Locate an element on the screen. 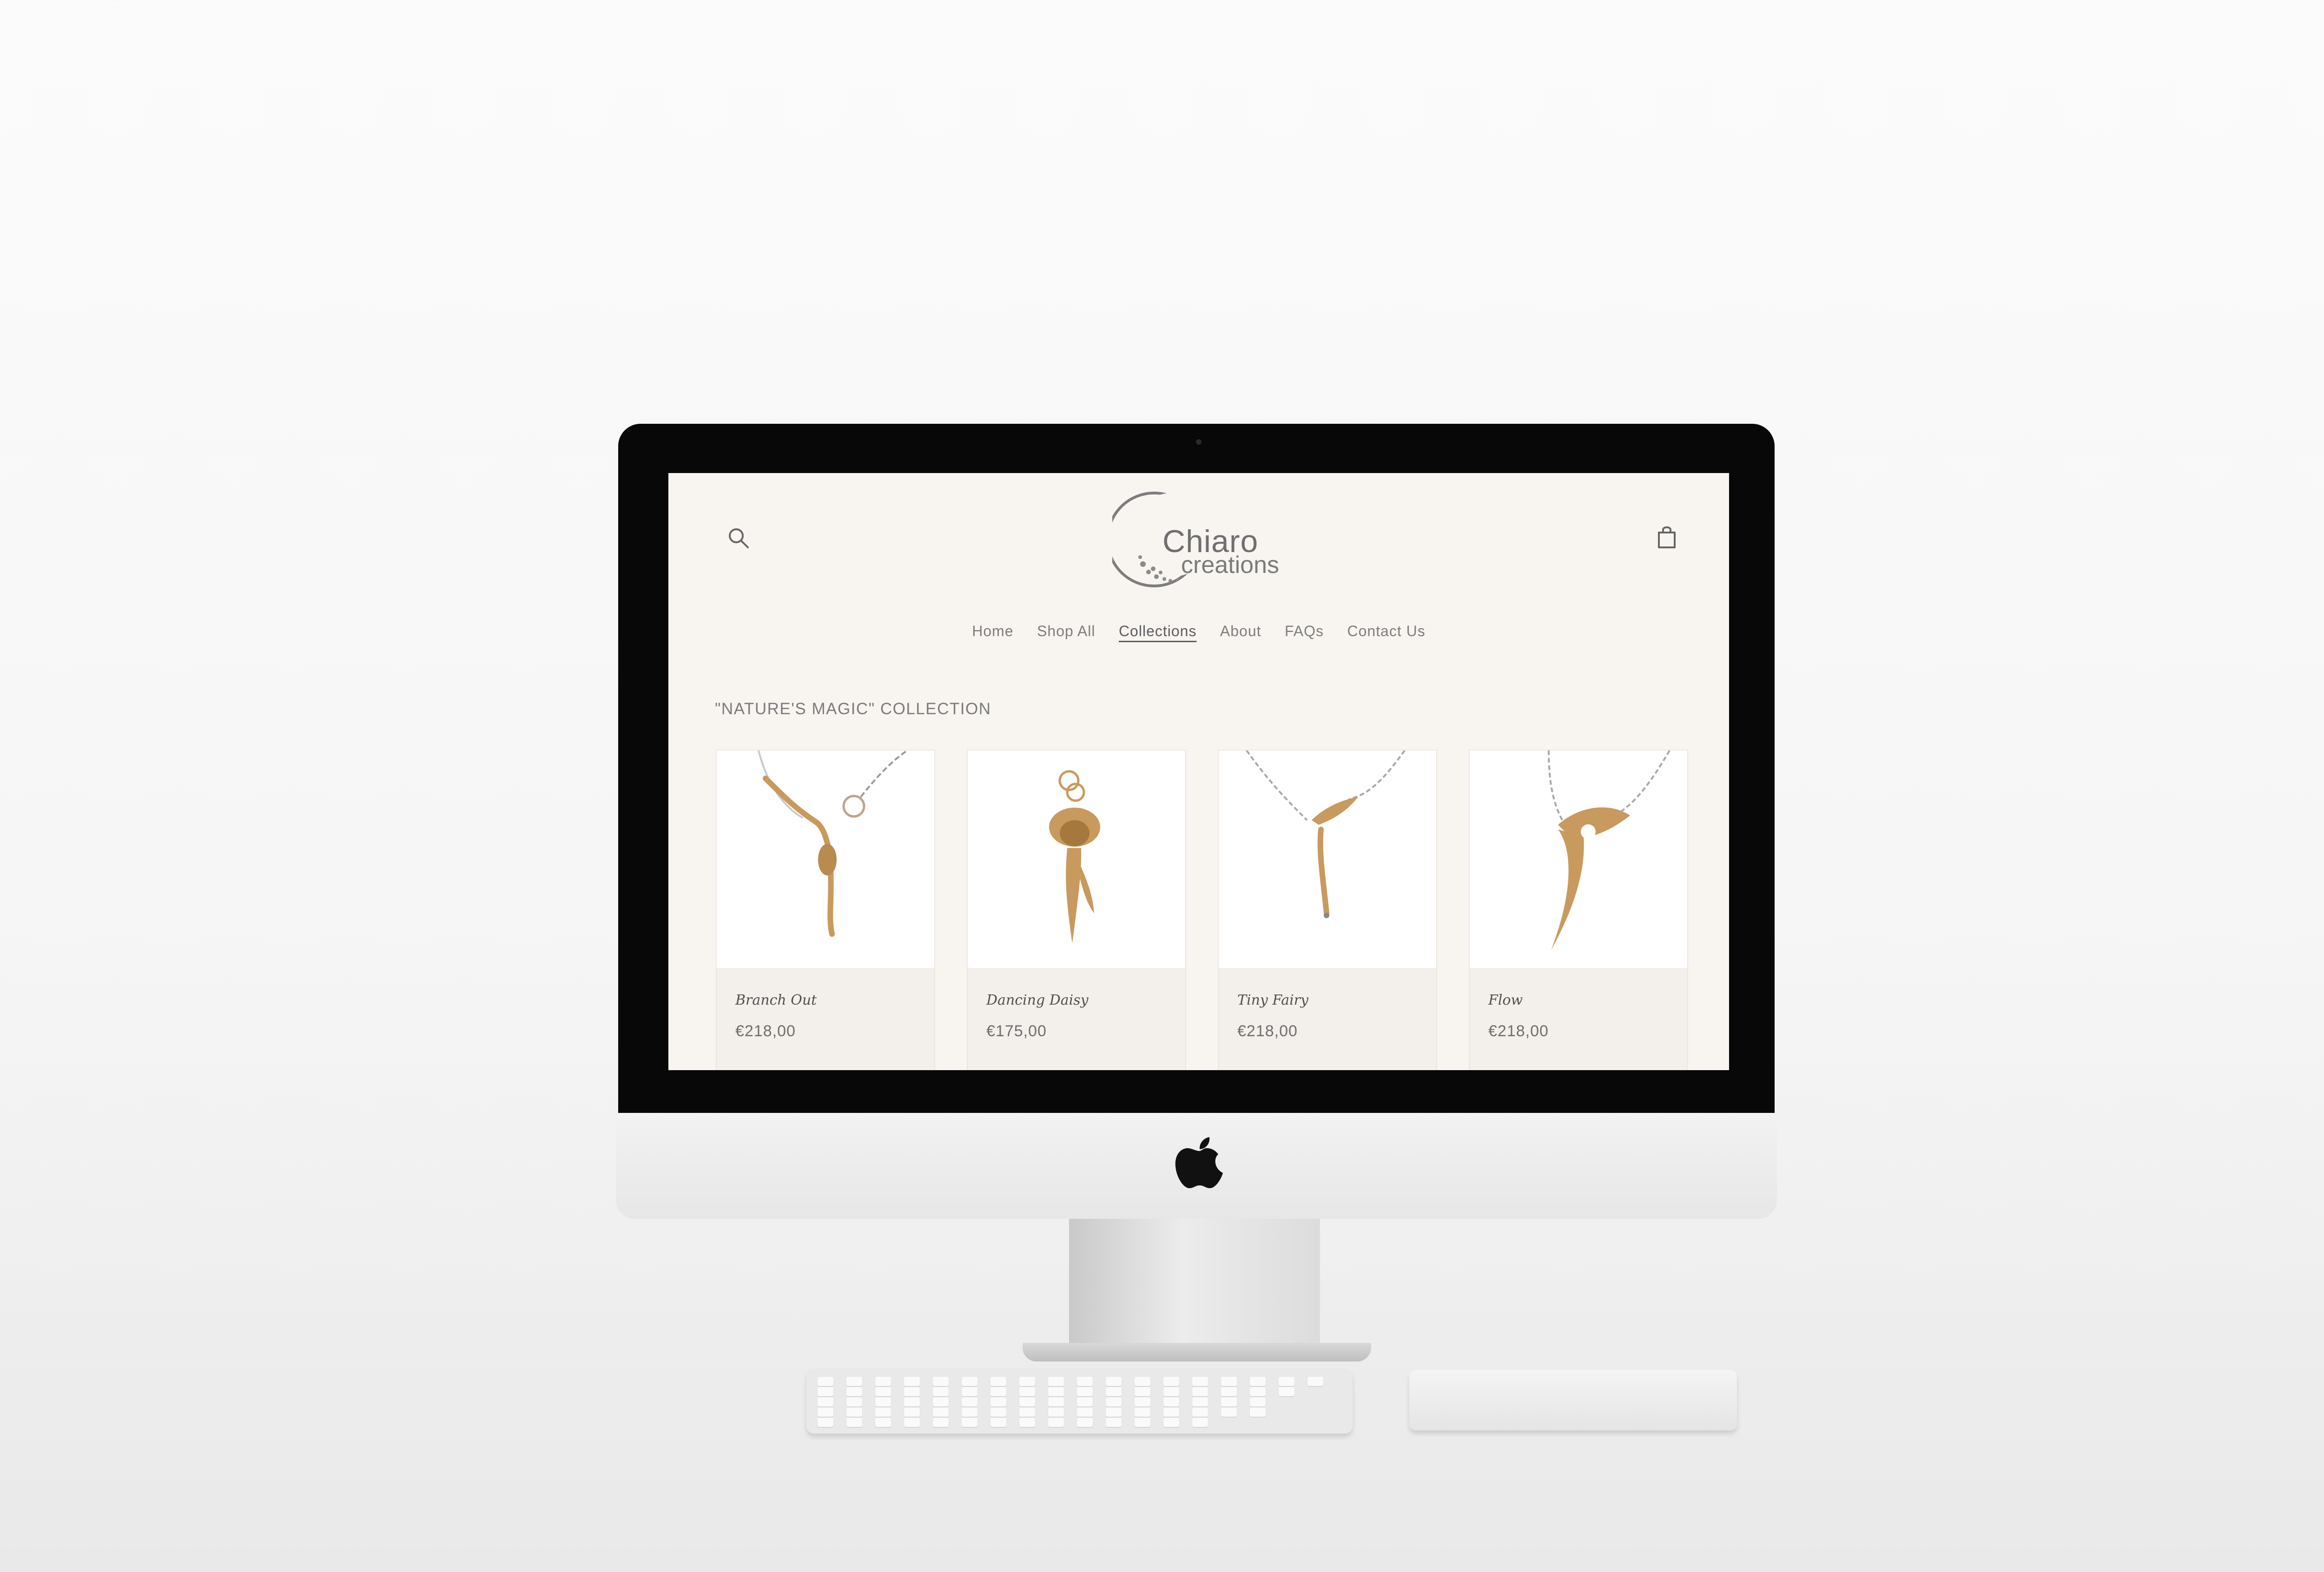 The image size is (2324, 1572). product-card: Tiny Fairy €218,00 is located at coordinates (1327, 910).